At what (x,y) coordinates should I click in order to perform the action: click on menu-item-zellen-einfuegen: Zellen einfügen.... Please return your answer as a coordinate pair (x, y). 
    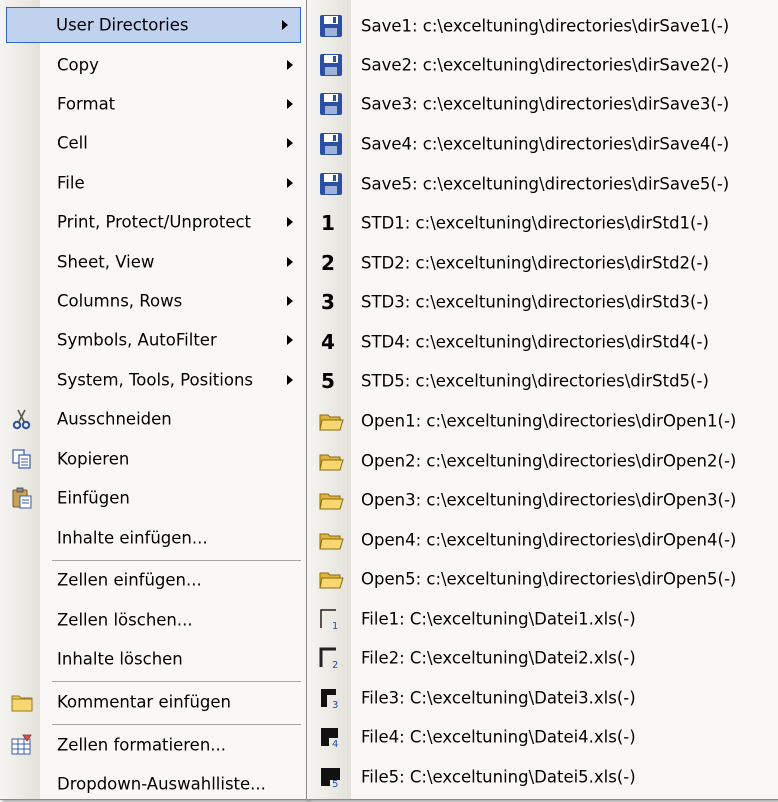
    Looking at the image, I should click on (153, 580).